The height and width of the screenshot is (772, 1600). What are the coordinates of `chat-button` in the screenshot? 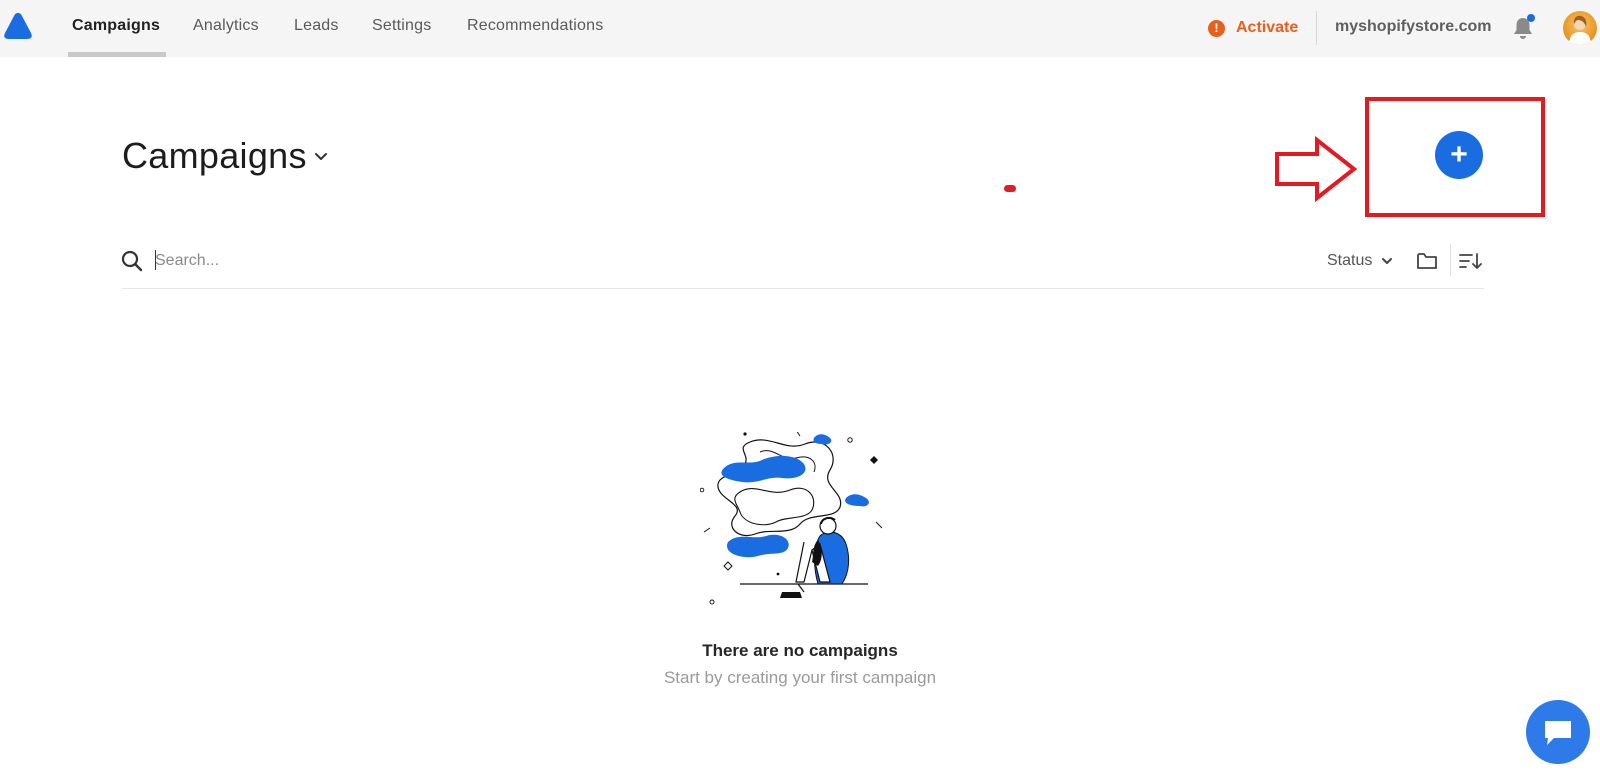 It's located at (1558, 732).